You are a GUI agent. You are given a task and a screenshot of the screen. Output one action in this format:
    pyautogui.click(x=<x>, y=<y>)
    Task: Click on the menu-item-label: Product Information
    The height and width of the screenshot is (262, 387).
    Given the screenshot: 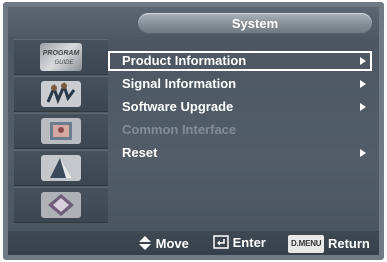 What is the action you would take?
    pyautogui.click(x=184, y=60)
    